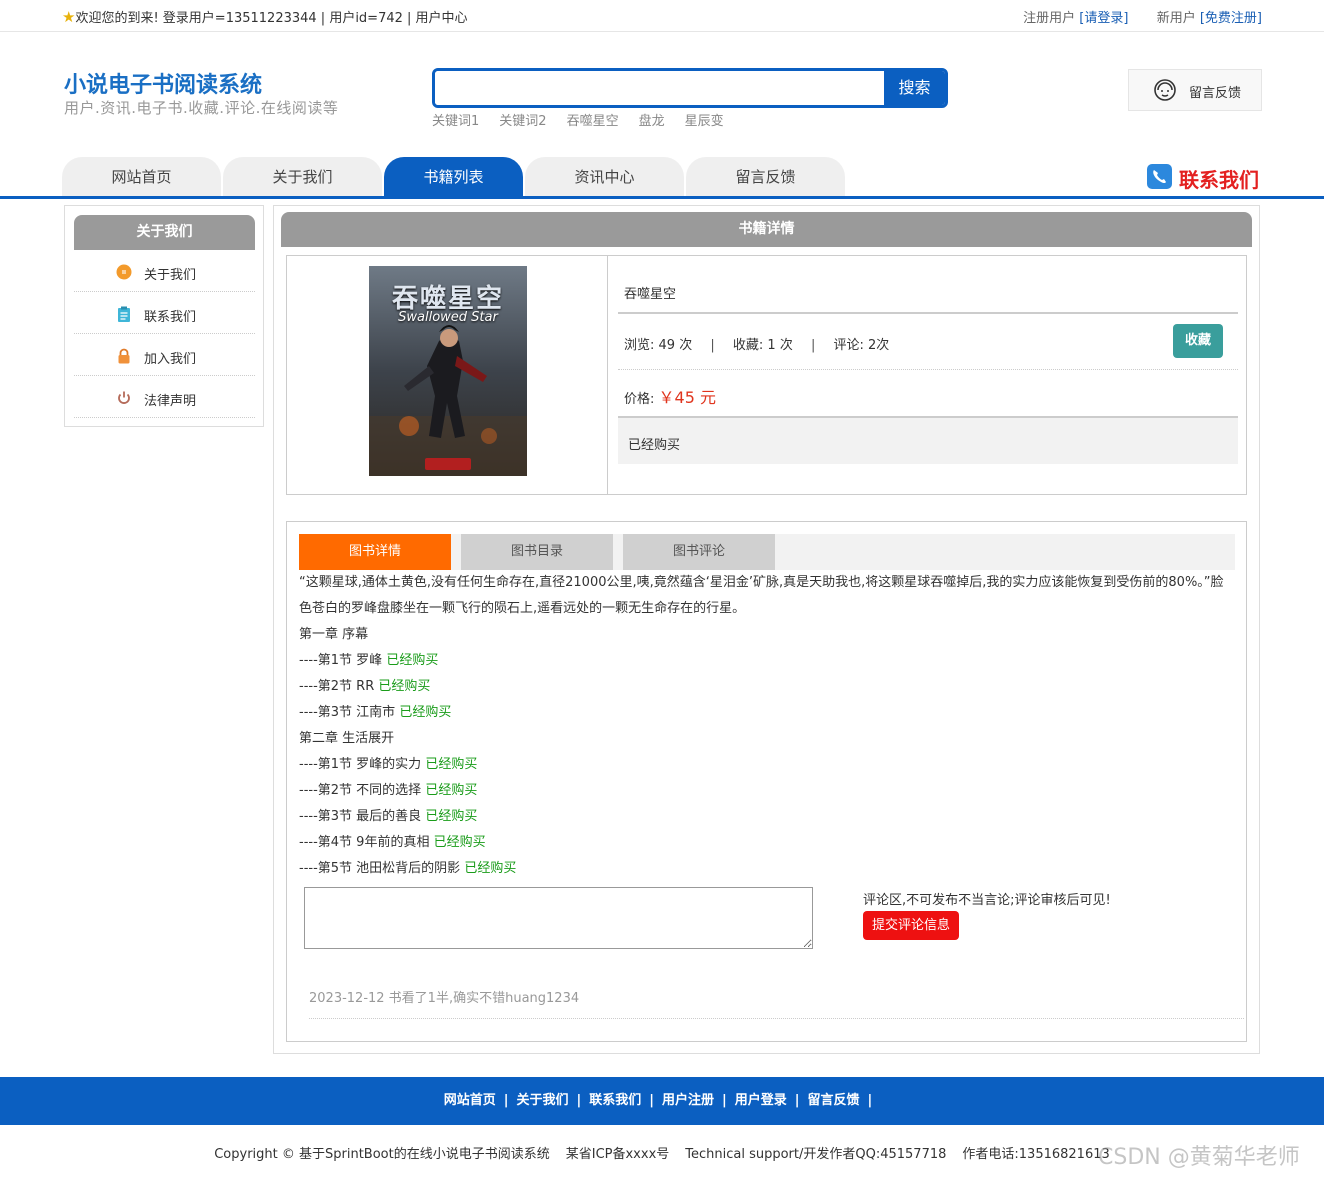 This screenshot has height=1177, width=1324. What do you see at coordinates (767, 791) in the screenshot?
I see `section-item: ----第2节 不同的选择 已经购买` at bounding box center [767, 791].